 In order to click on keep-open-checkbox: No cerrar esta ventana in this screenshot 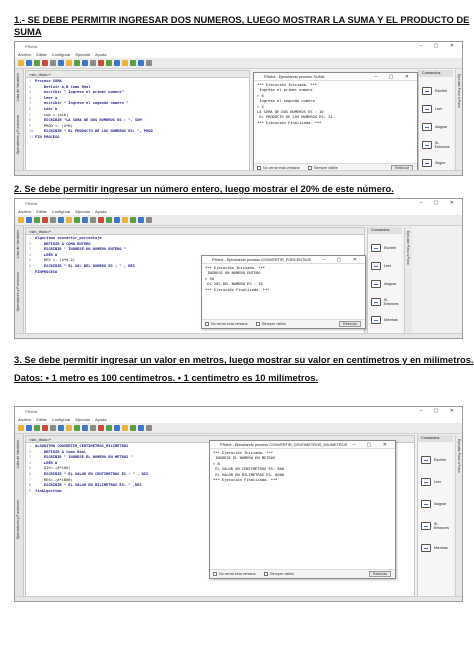, I will do `click(234, 574)`.